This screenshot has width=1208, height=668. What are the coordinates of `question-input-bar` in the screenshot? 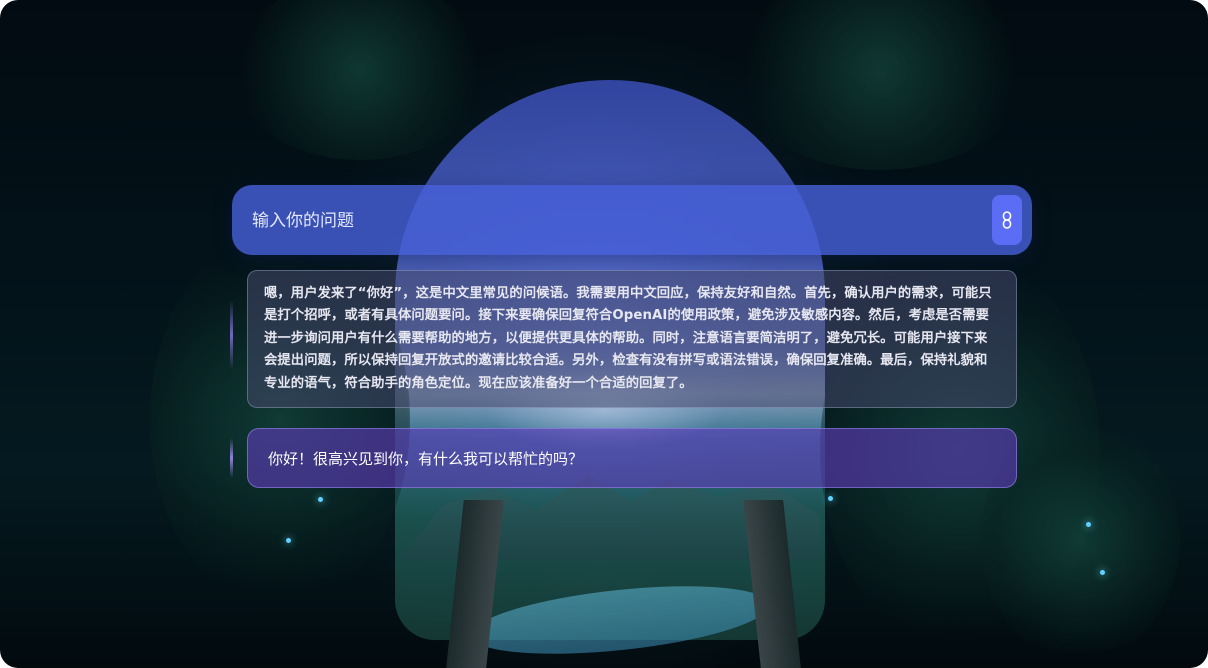 It's located at (632, 220).